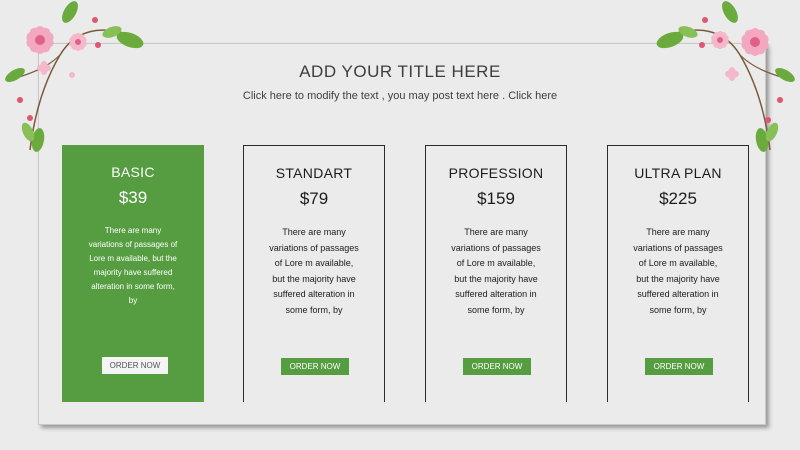  What do you see at coordinates (314, 198) in the screenshot?
I see `plan-price: $79` at bounding box center [314, 198].